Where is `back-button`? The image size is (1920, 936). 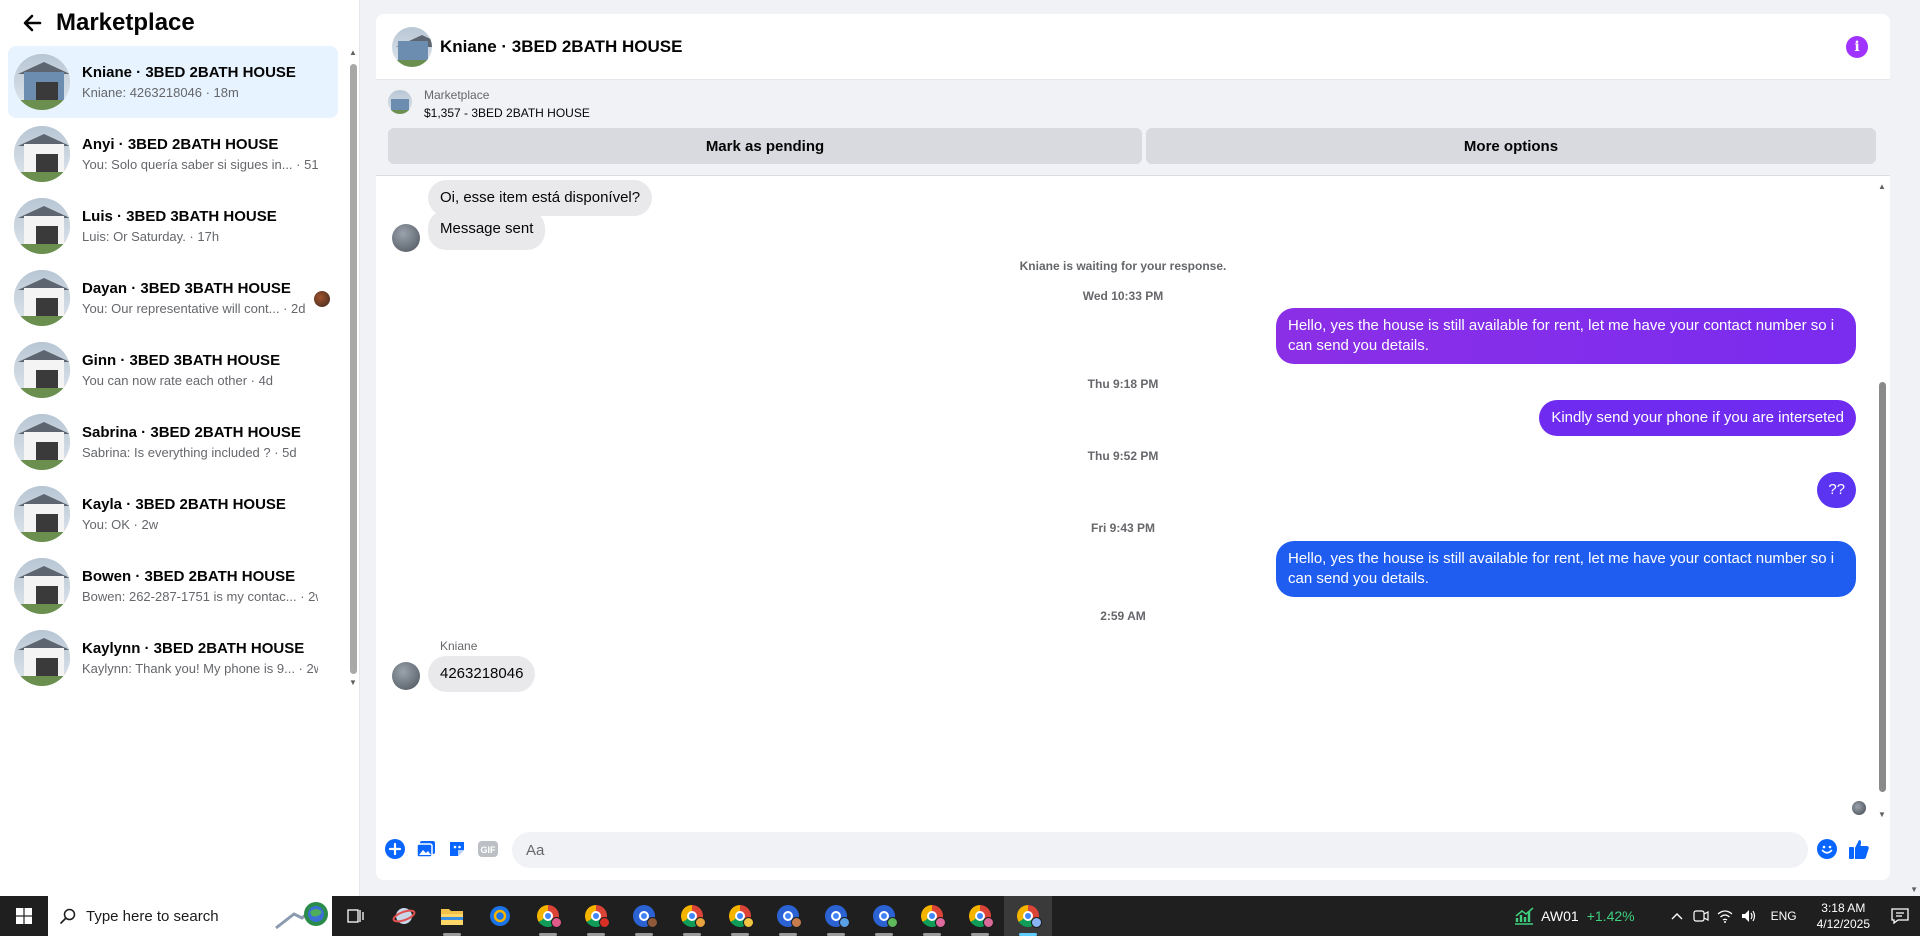
back-button is located at coordinates (32, 23).